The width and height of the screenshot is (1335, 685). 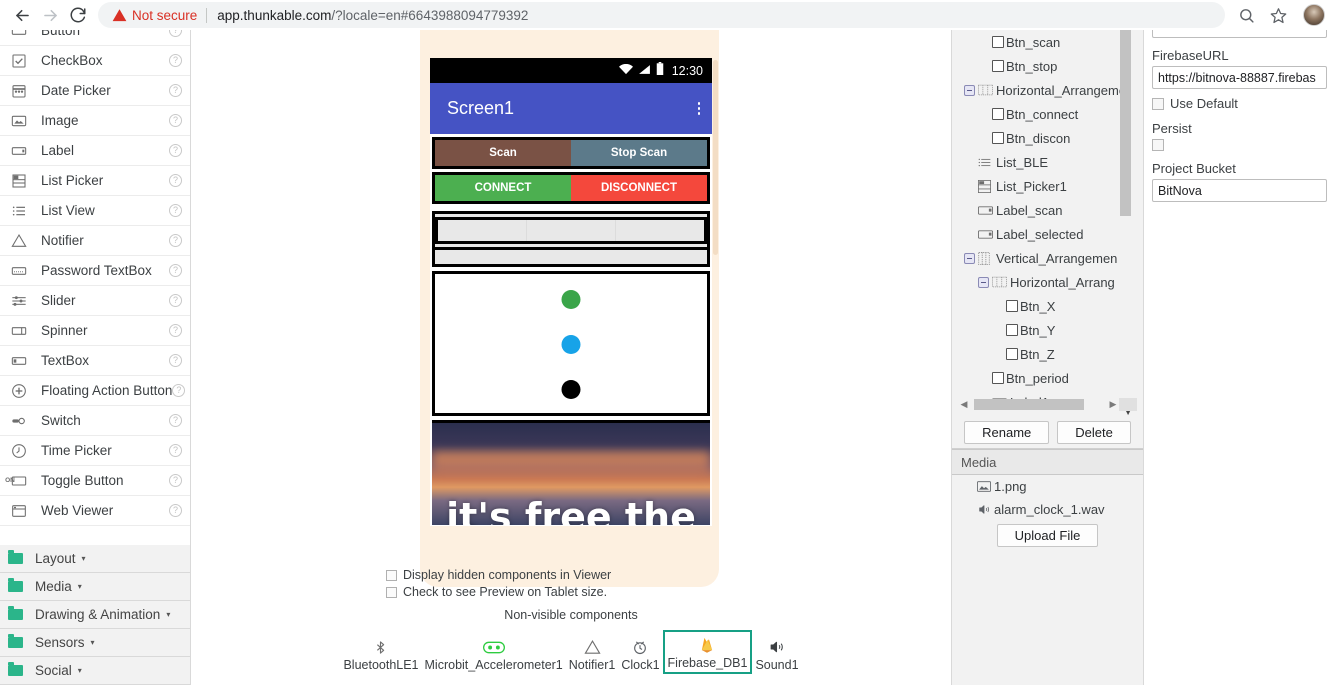 What do you see at coordinates (503, 153) in the screenshot?
I see `phone-button-scan: Scan` at bounding box center [503, 153].